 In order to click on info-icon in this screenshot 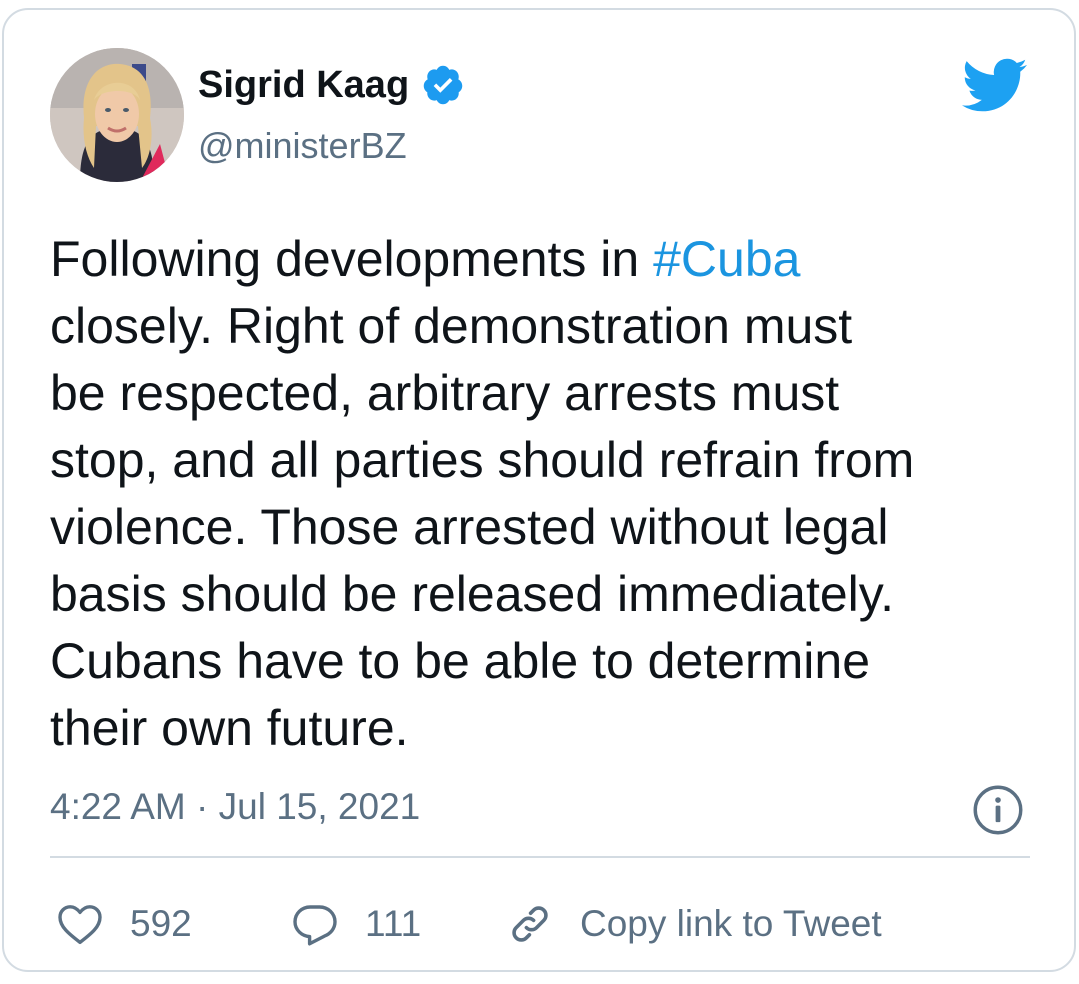, I will do `click(998, 810)`.